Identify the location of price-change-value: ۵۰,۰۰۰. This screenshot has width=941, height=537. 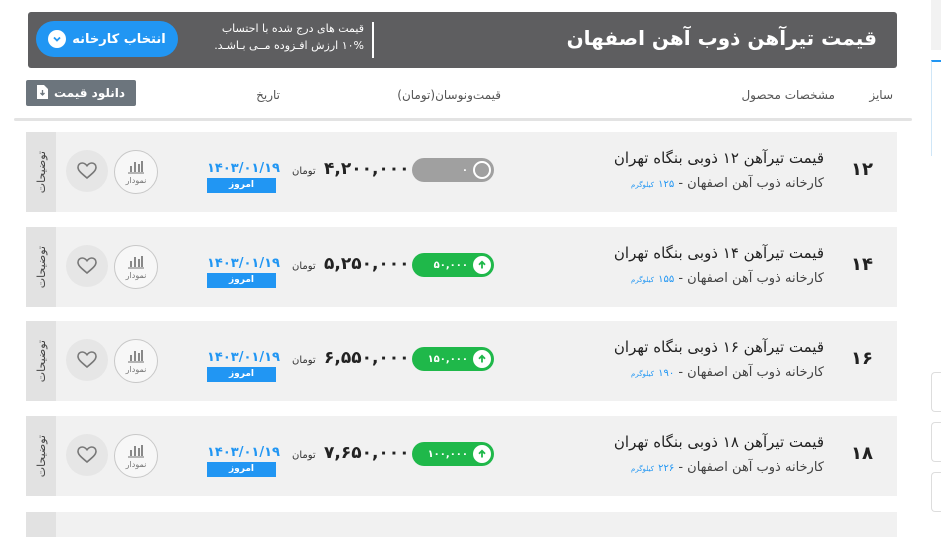
(450, 265).